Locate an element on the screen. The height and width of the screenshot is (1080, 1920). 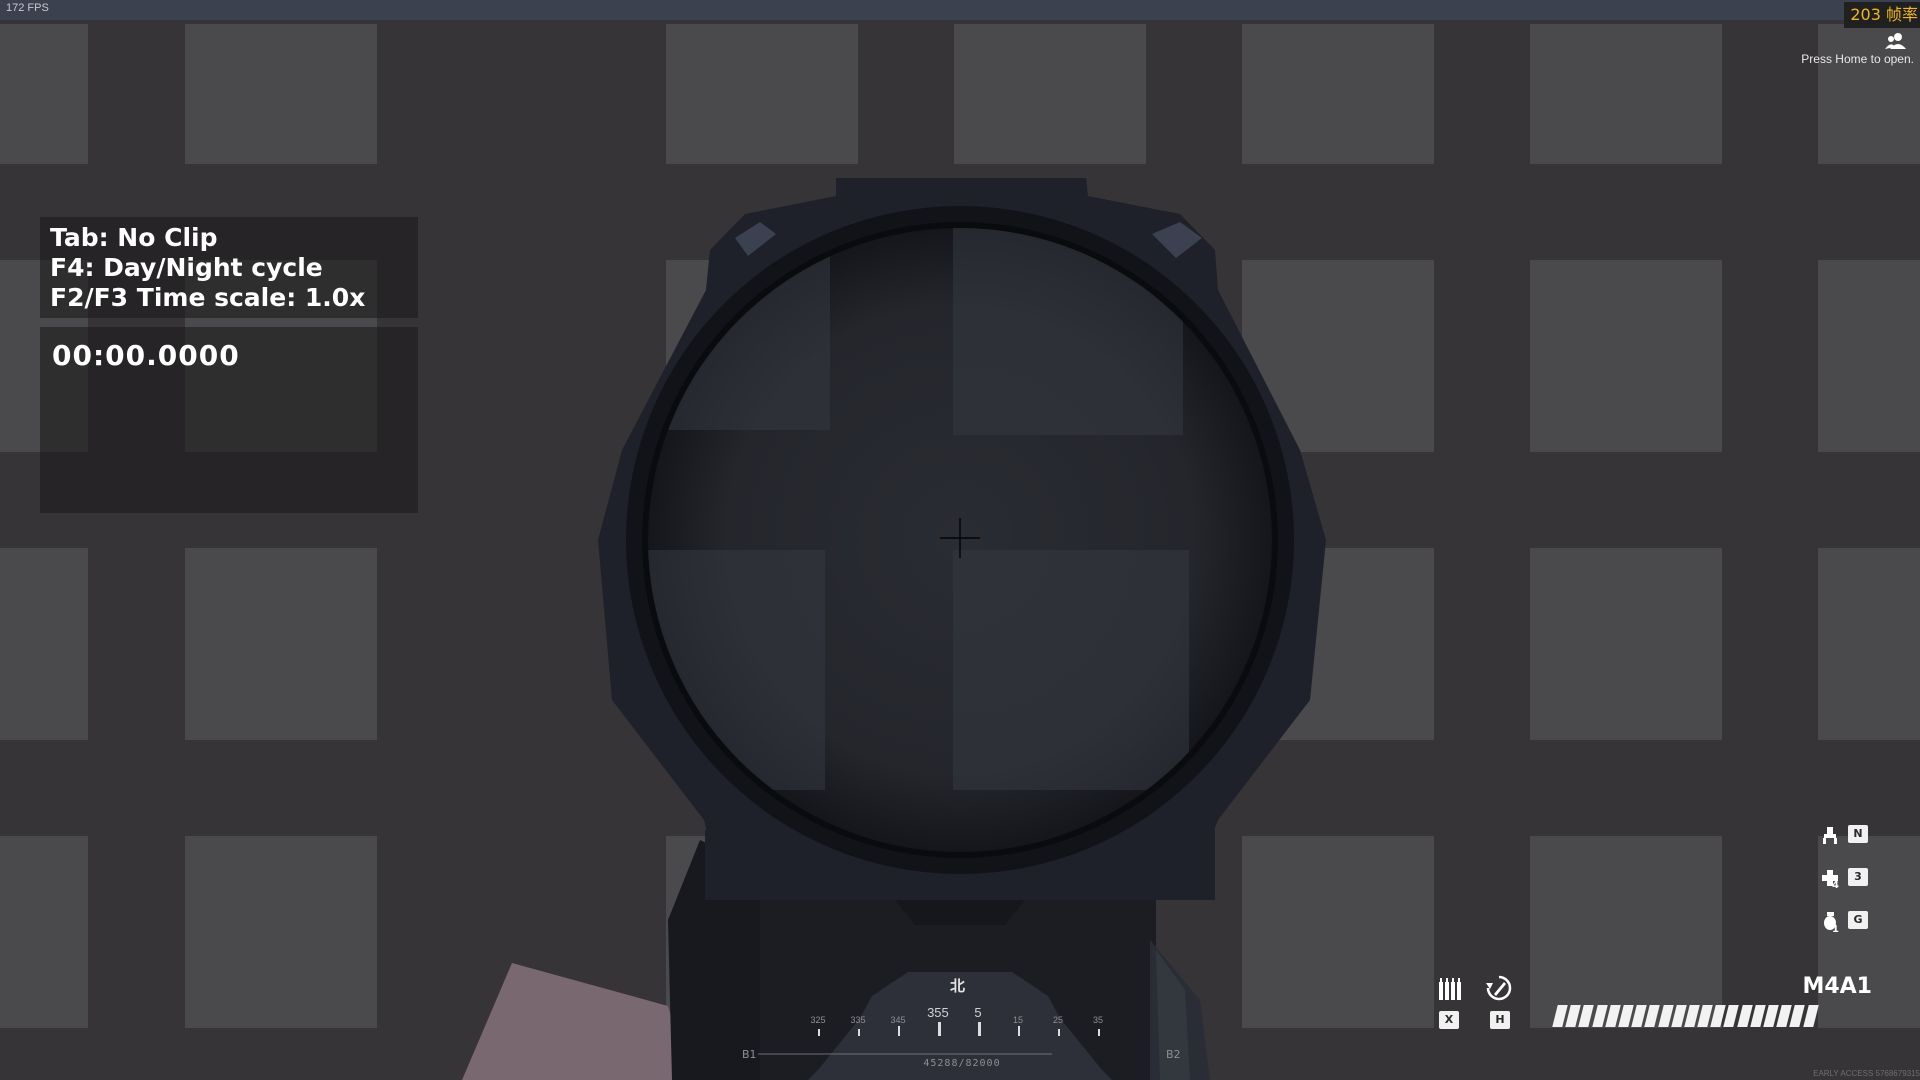
magazines-icon is located at coordinates (1450, 989).